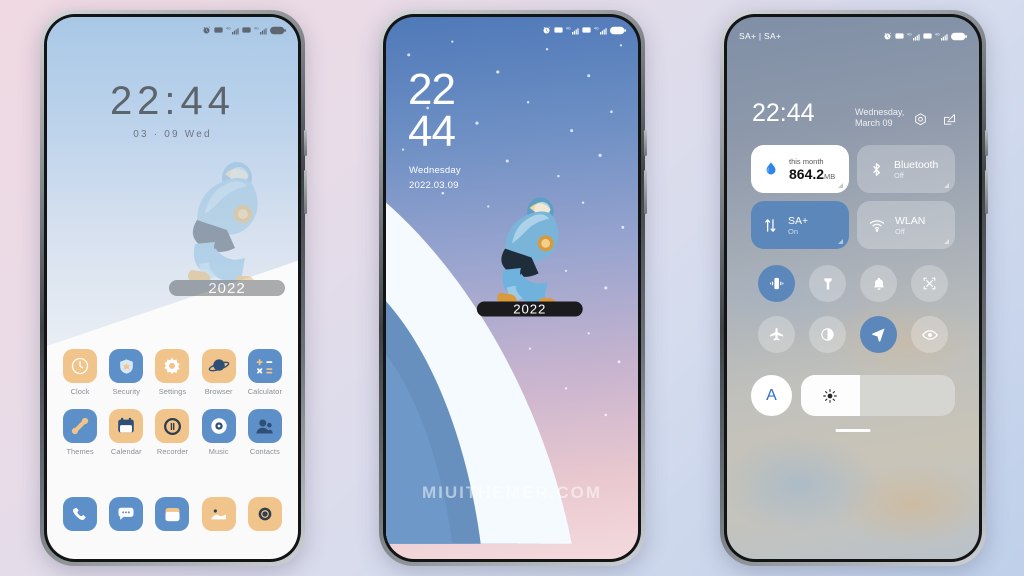  I want to click on app-contacts: Contacts, so click(265, 432).